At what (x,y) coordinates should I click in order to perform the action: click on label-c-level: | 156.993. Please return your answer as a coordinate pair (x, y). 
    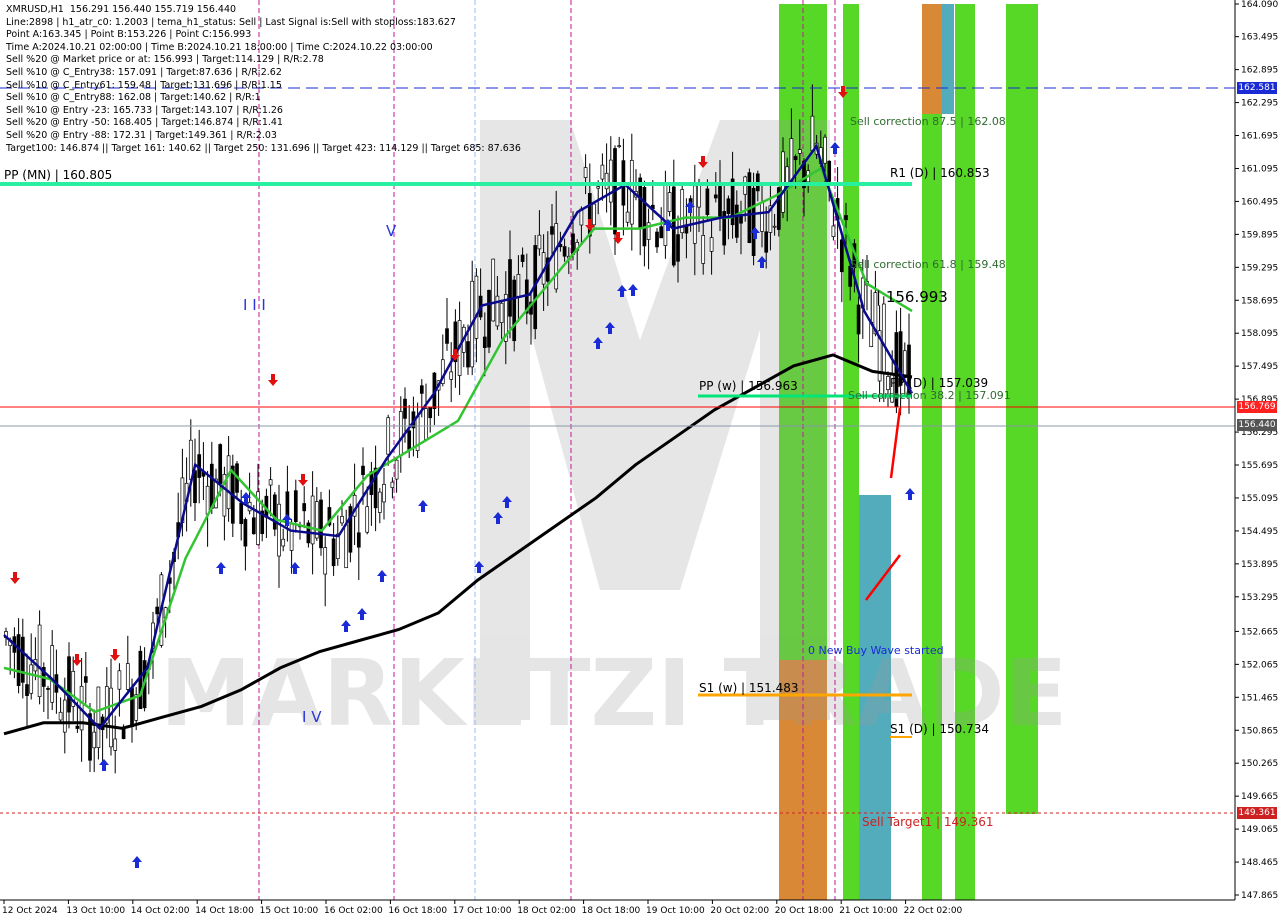
    Looking at the image, I should click on (912, 297).